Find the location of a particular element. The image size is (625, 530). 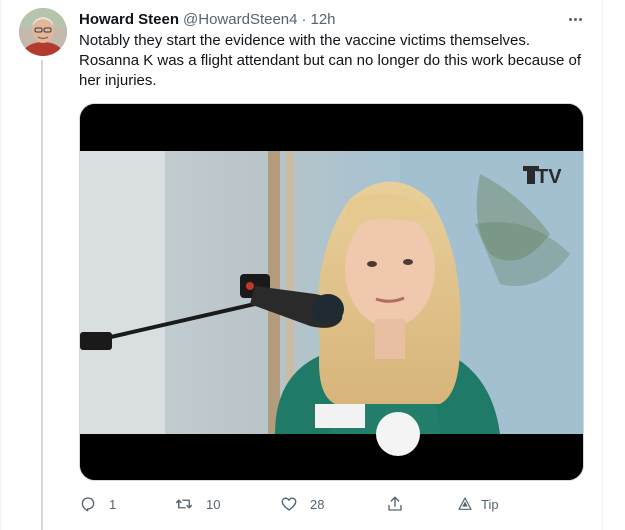

reply-icon is located at coordinates (88, 504).